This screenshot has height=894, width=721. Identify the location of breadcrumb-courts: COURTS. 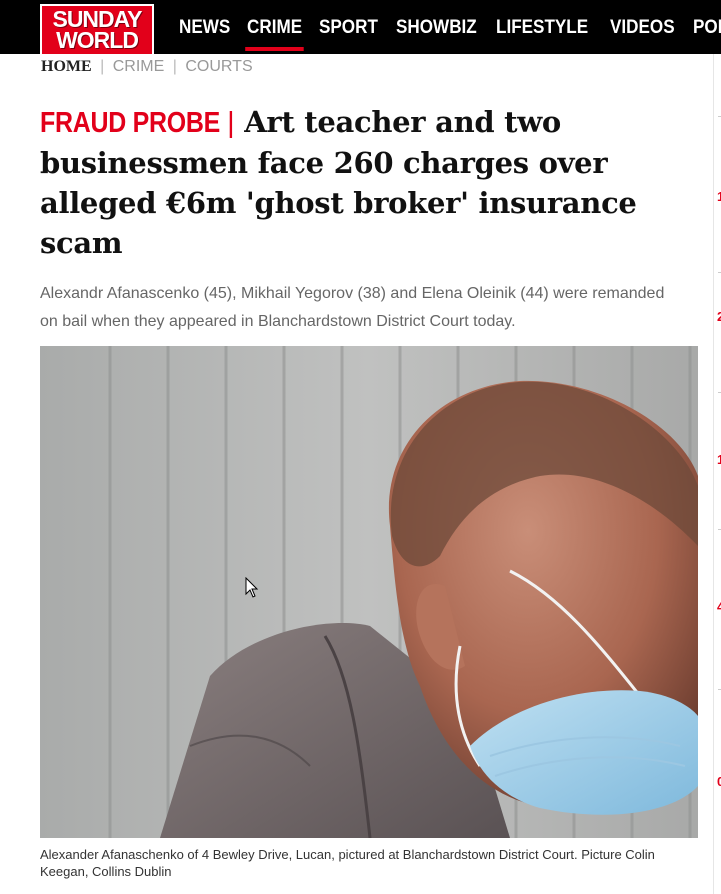
(218, 66).